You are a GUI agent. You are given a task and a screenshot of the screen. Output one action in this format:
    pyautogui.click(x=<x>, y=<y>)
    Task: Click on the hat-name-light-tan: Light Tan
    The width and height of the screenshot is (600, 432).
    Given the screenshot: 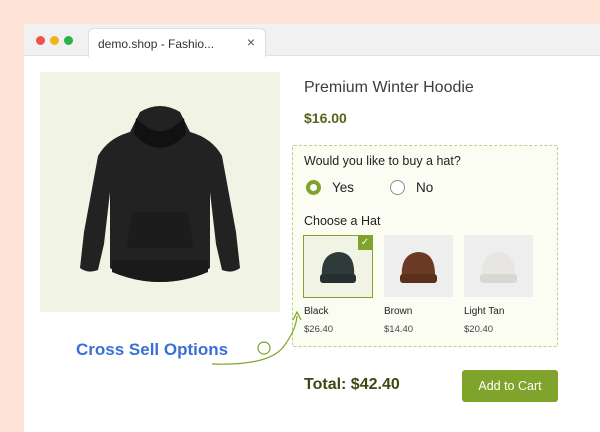 What is the action you would take?
    pyautogui.click(x=484, y=311)
    